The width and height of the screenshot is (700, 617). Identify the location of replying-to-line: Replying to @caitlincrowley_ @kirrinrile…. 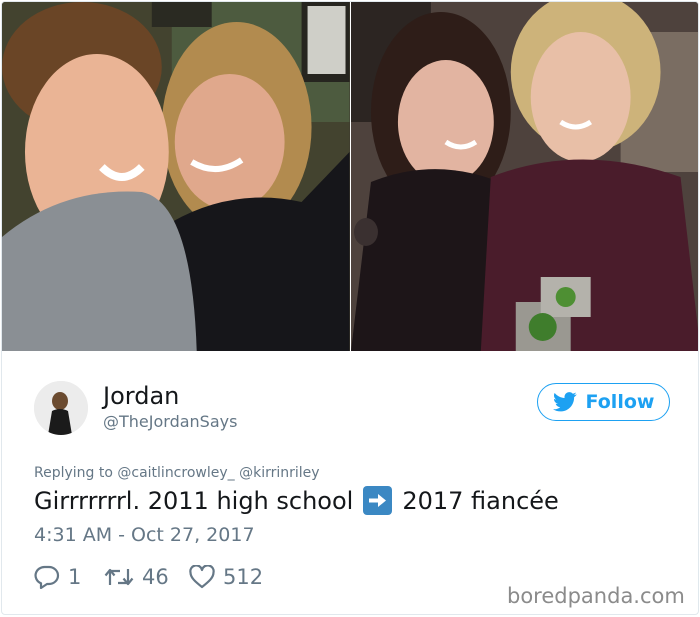
(177, 473).